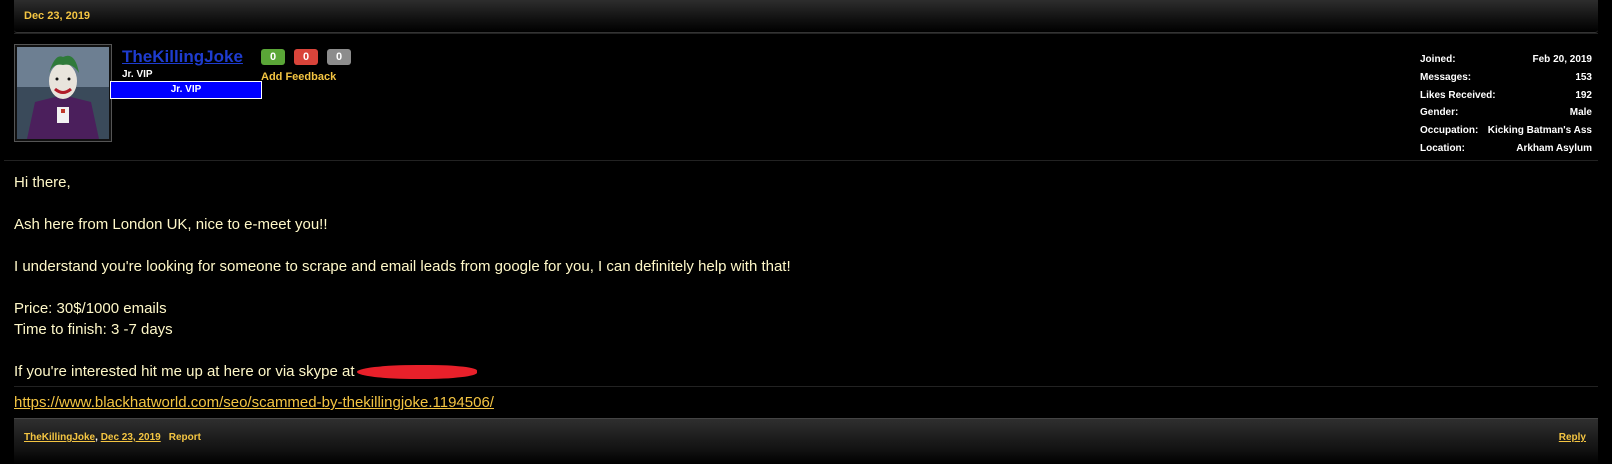  I want to click on stat-likes: Likes Received: 192, so click(1506, 96).